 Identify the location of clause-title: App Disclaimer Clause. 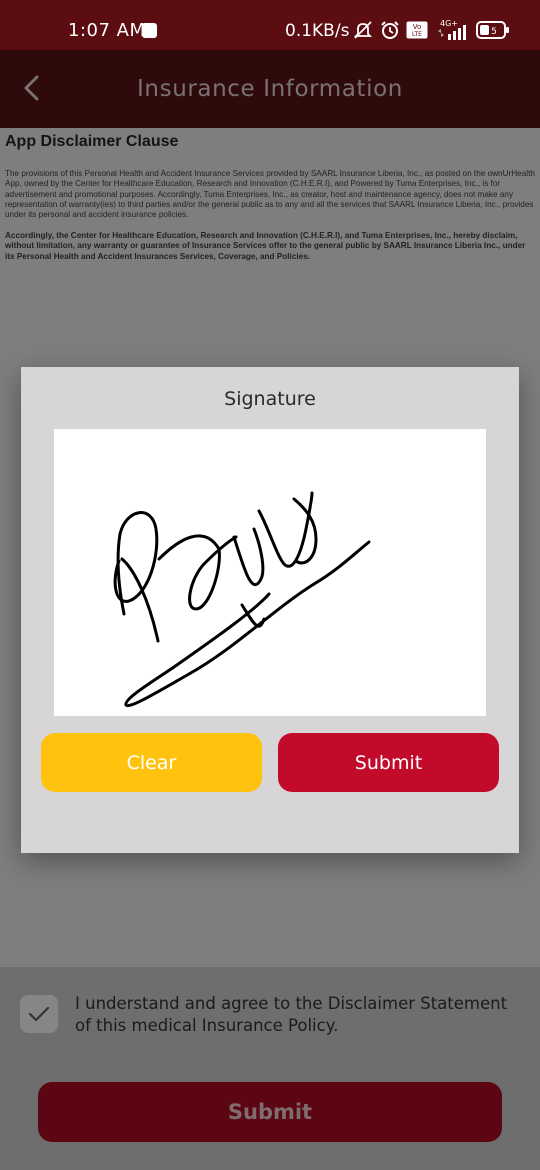
(92, 141).